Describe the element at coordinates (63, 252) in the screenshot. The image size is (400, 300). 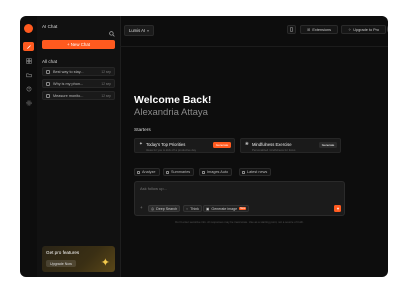
I see `pro-card-title: Get pro features` at that location.